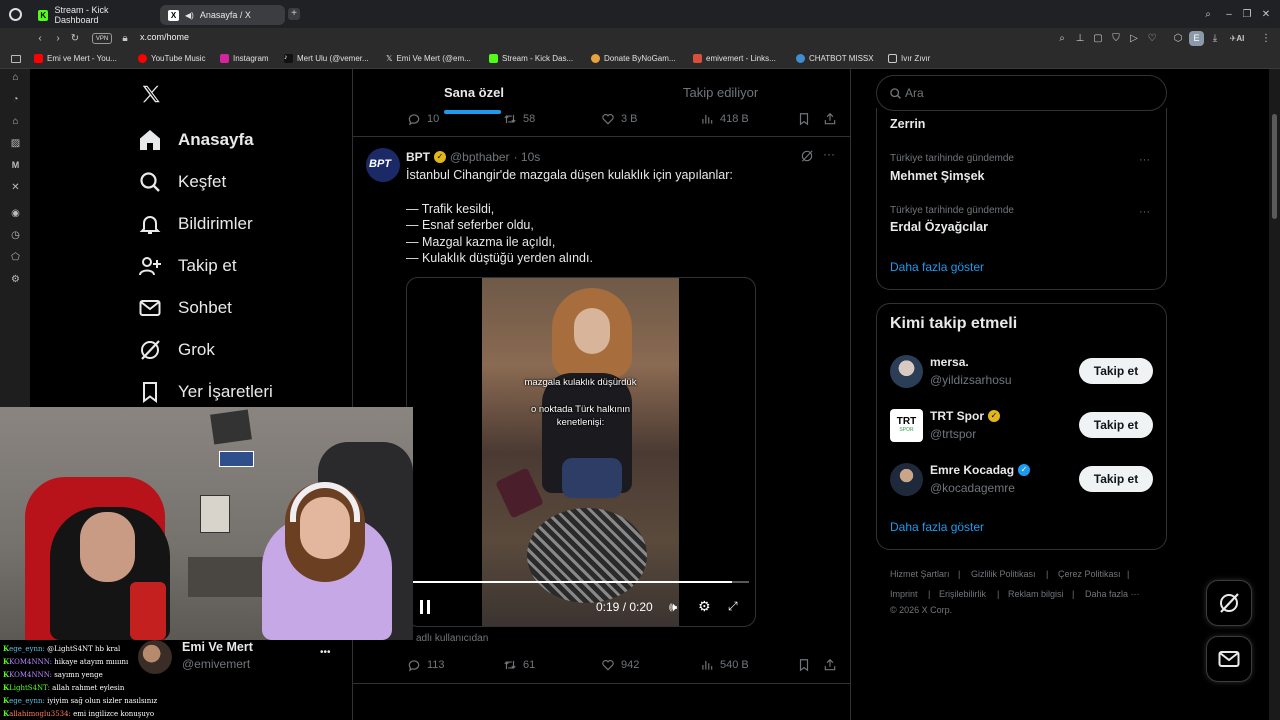 The image size is (1280, 720). Describe the element at coordinates (673, 607) in the screenshot. I see `volume-icon: 🕪︎` at that location.